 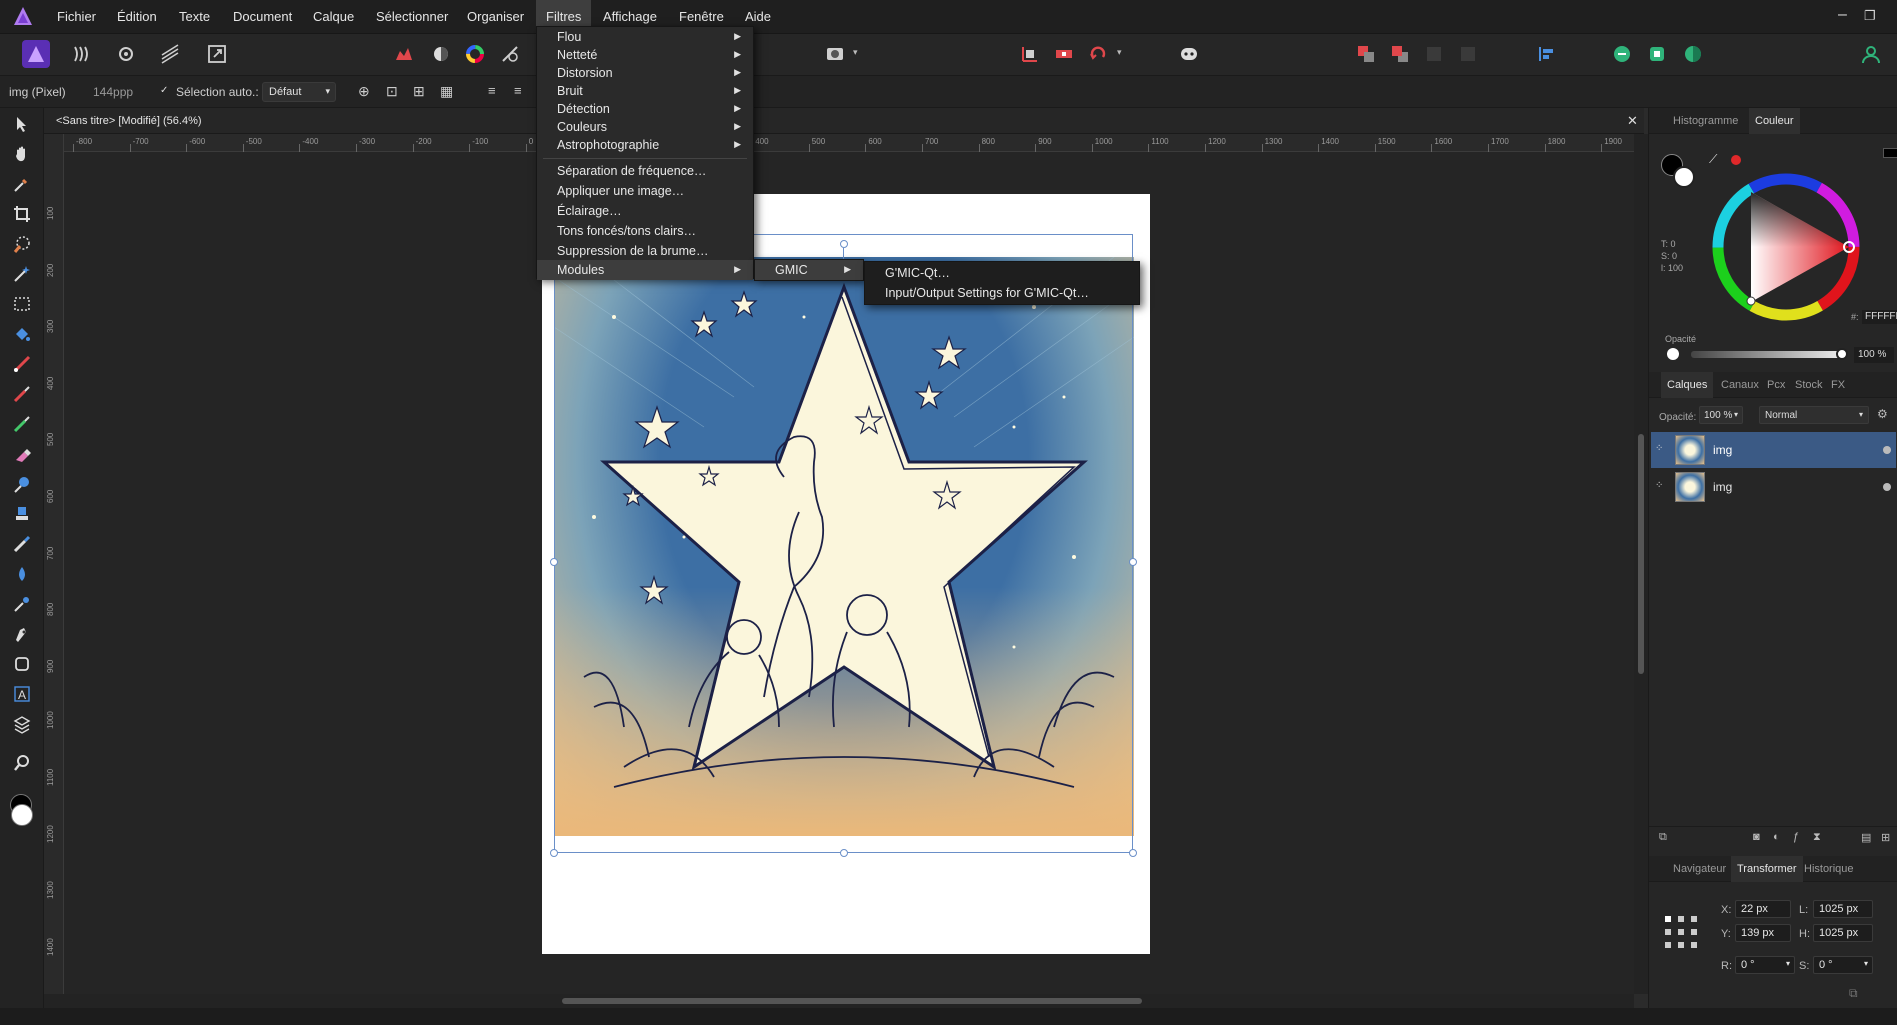 What do you see at coordinates (1871, 54) in the screenshot?
I see `account-icon` at bounding box center [1871, 54].